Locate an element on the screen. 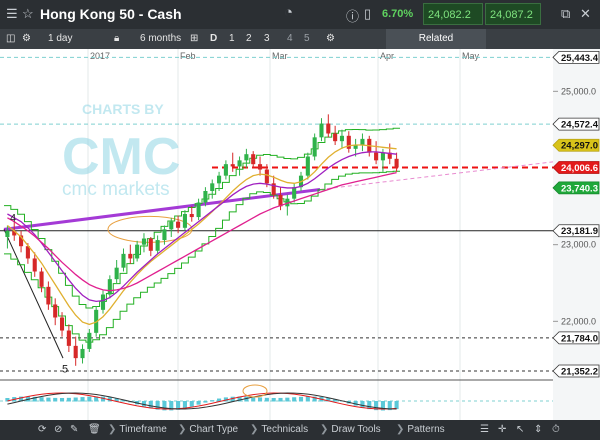 The height and width of the screenshot is (440, 600). drawing-tool-3: 3 is located at coordinates (267, 38).